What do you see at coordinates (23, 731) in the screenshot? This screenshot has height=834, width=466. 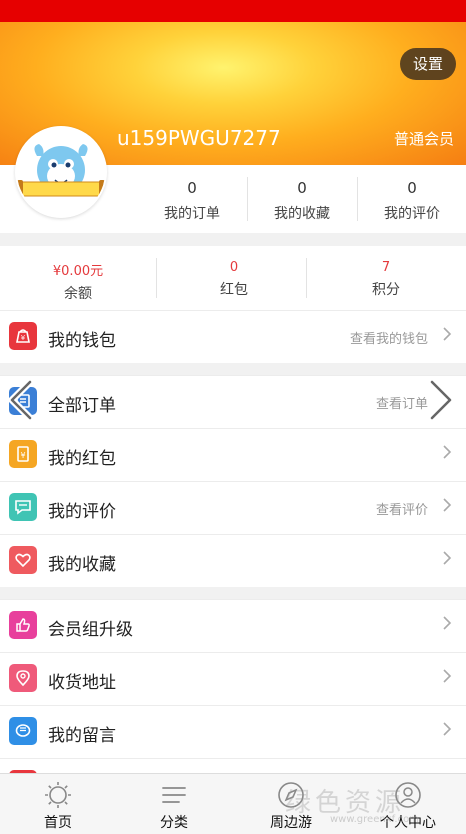 I see `chat-bubble-icon` at bounding box center [23, 731].